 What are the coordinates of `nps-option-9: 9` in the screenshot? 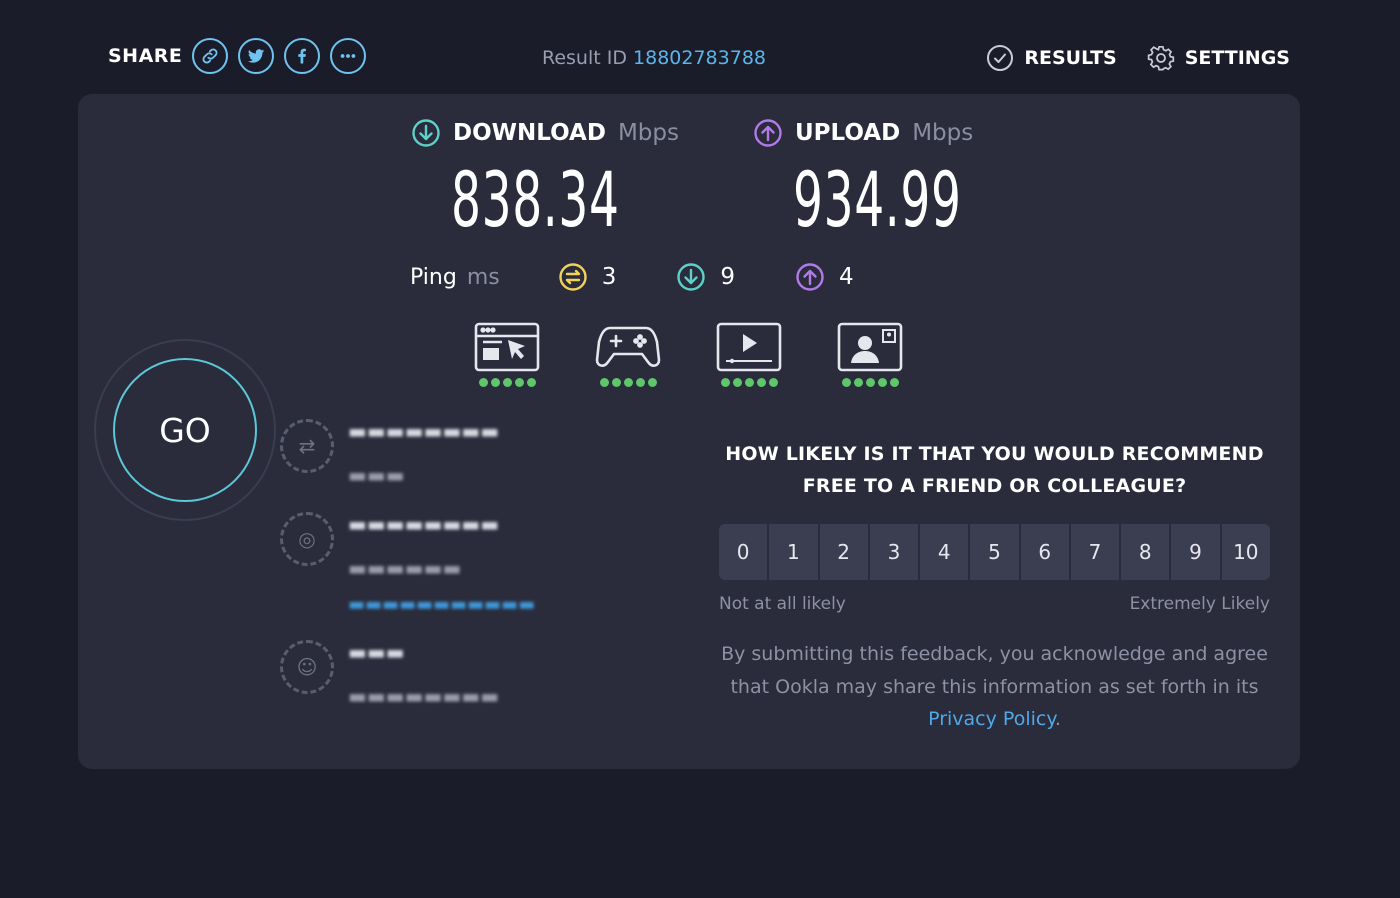 It's located at (1195, 552).